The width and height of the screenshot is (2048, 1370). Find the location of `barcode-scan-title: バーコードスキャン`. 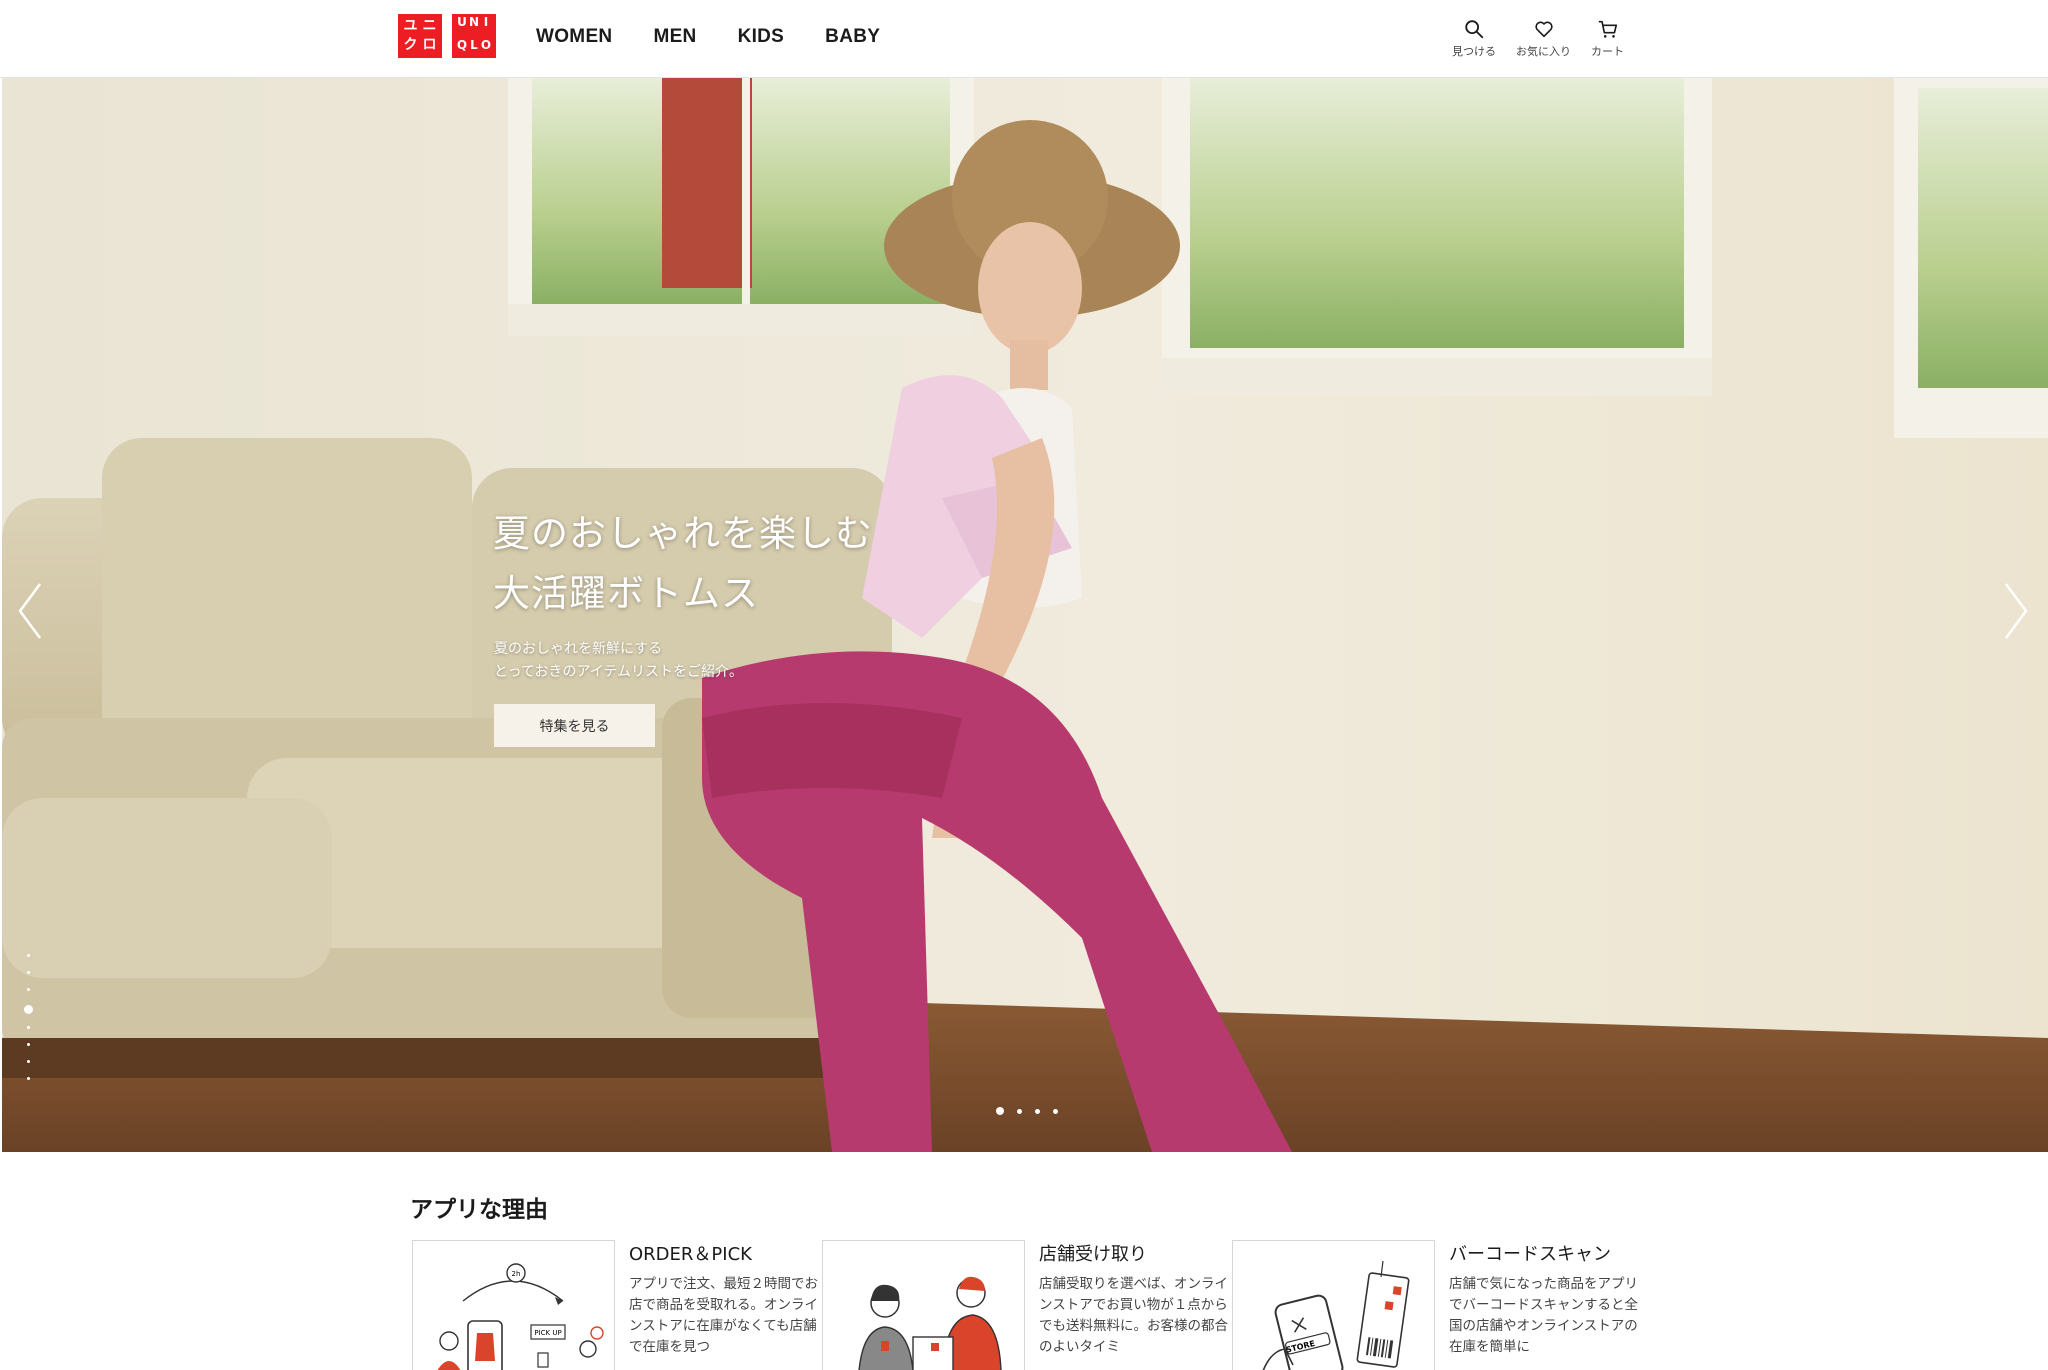

barcode-scan-title: バーコードスキャン is located at coordinates (1530, 1254).